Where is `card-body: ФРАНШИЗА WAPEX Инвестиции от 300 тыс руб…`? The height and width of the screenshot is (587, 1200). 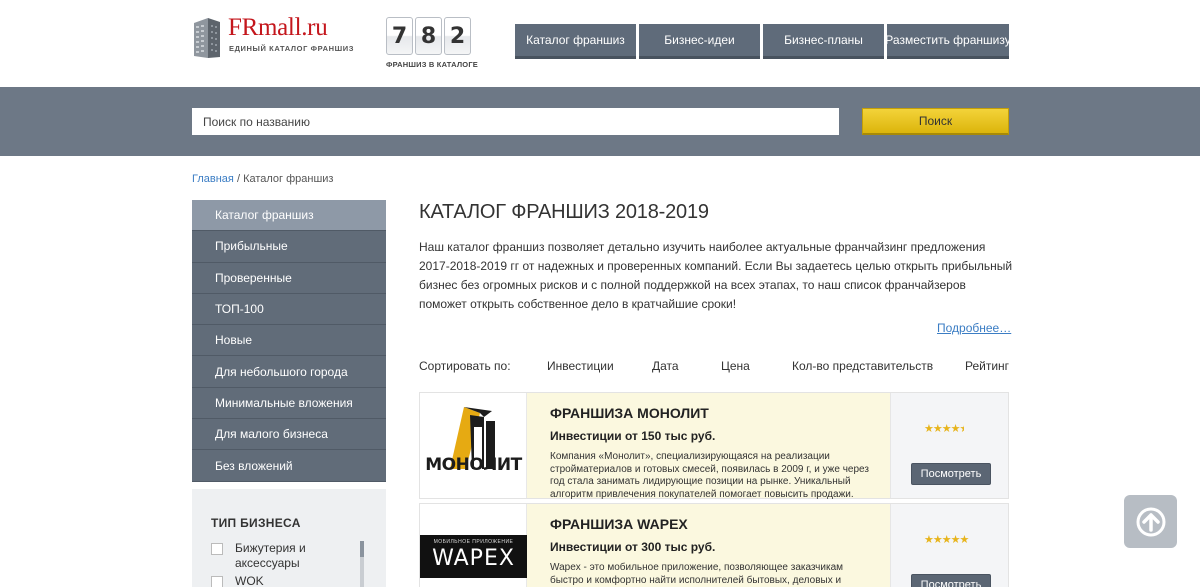
card-body: ФРАНШИЗА WAPEX Инвестиции от 300 тыс руб… is located at coordinates (708, 545).